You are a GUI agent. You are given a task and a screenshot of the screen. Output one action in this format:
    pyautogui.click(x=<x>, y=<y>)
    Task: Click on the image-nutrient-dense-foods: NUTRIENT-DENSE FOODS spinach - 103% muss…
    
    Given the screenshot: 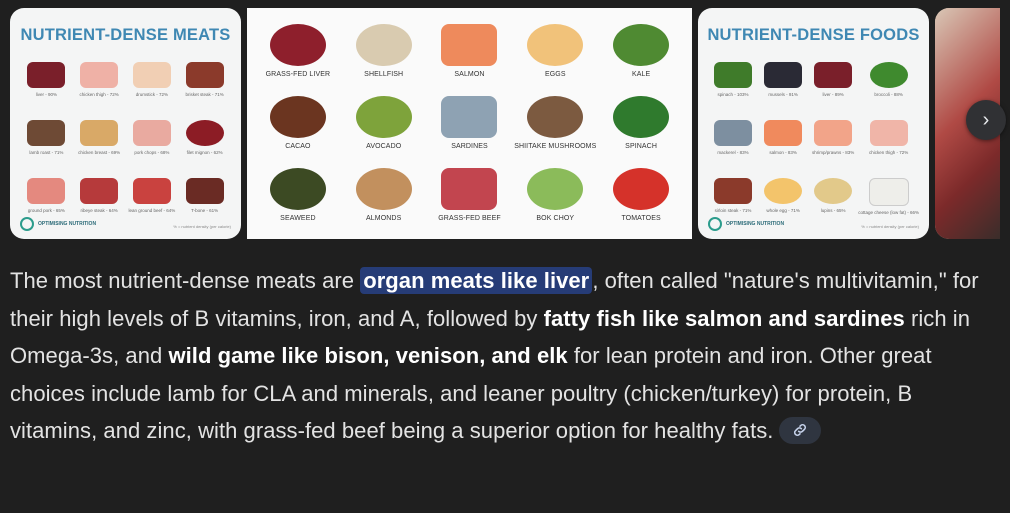 What is the action you would take?
    pyautogui.click(x=813, y=123)
    